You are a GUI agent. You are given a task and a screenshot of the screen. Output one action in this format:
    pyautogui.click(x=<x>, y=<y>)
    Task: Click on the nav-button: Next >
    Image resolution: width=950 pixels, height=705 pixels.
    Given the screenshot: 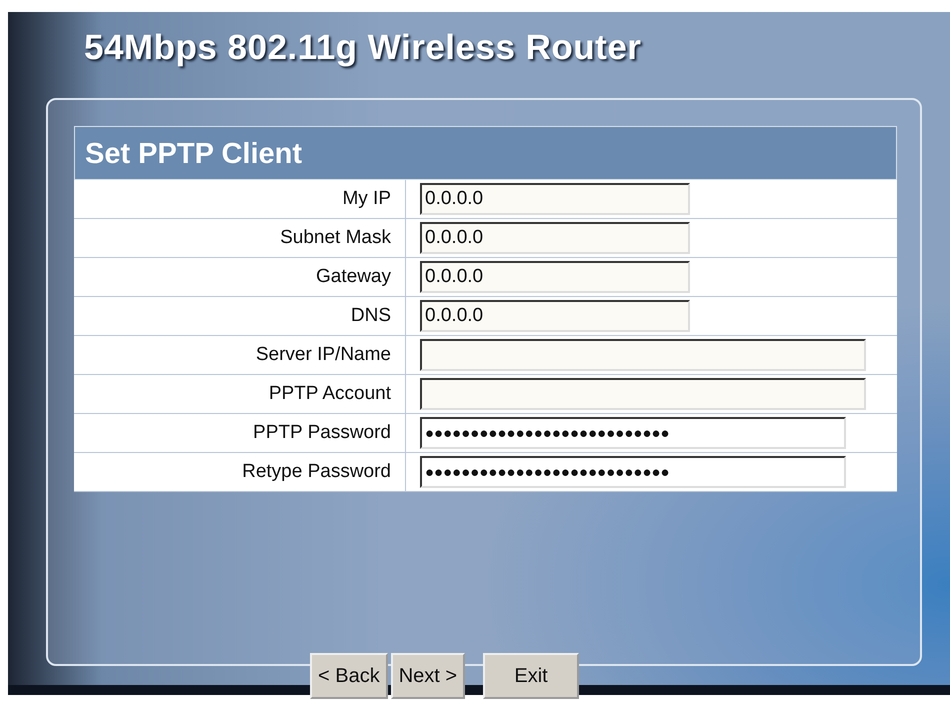 What is the action you would take?
    pyautogui.click(x=428, y=676)
    